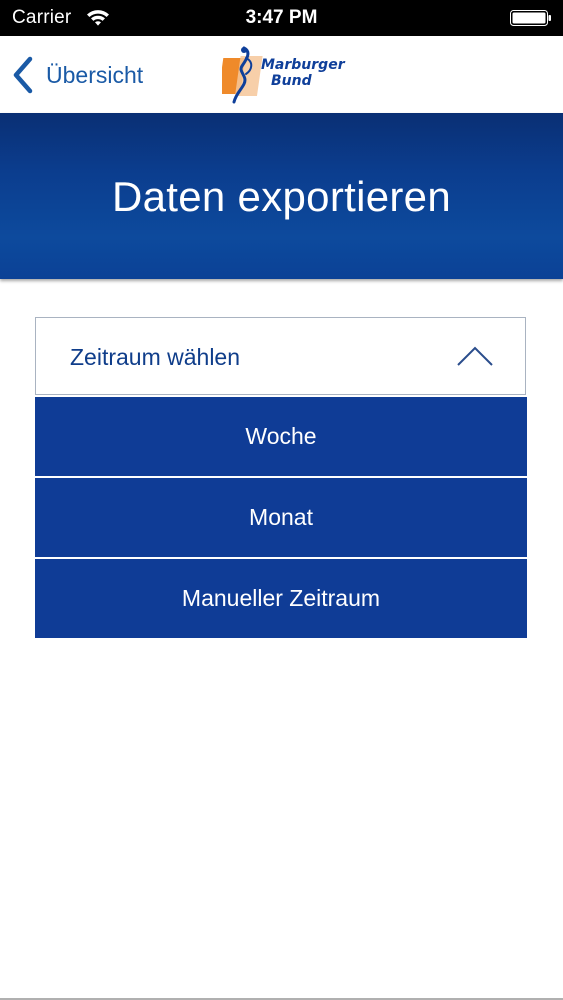 The height and width of the screenshot is (1000, 563). I want to click on status-bar: Carrier 3:47 PM, so click(281, 18).